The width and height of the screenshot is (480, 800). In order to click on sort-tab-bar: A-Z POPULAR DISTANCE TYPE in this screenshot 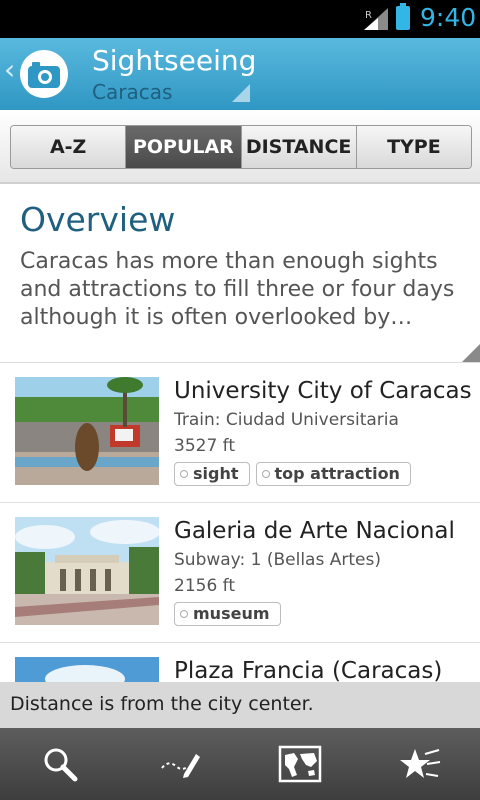, I will do `click(240, 147)`.